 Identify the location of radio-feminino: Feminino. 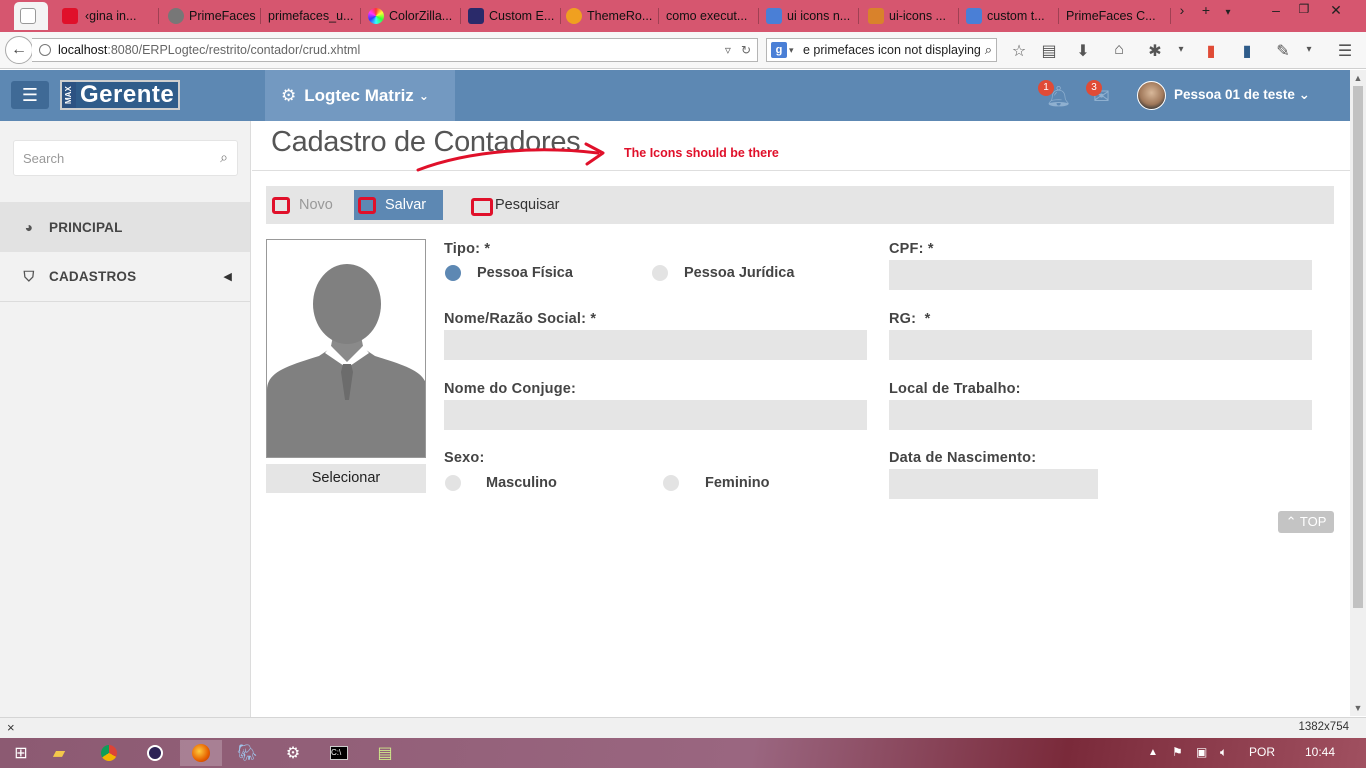
(716, 483).